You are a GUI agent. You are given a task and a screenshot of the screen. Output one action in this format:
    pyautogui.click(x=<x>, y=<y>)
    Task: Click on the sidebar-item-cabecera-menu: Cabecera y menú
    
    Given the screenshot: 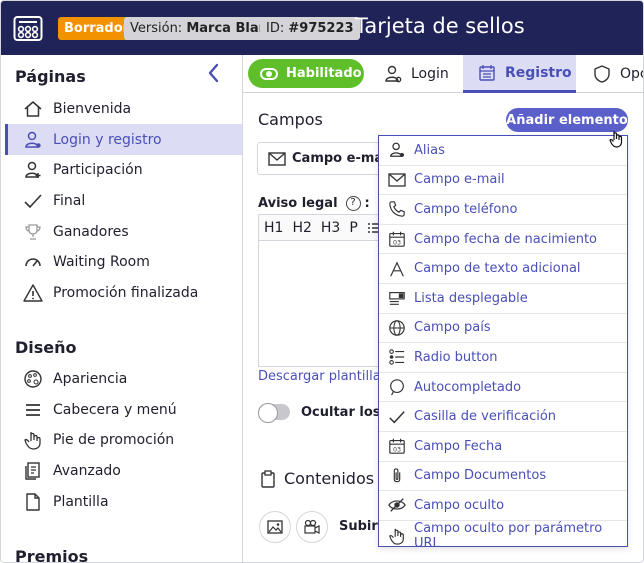 What is the action you would take?
    pyautogui.click(x=123, y=409)
    